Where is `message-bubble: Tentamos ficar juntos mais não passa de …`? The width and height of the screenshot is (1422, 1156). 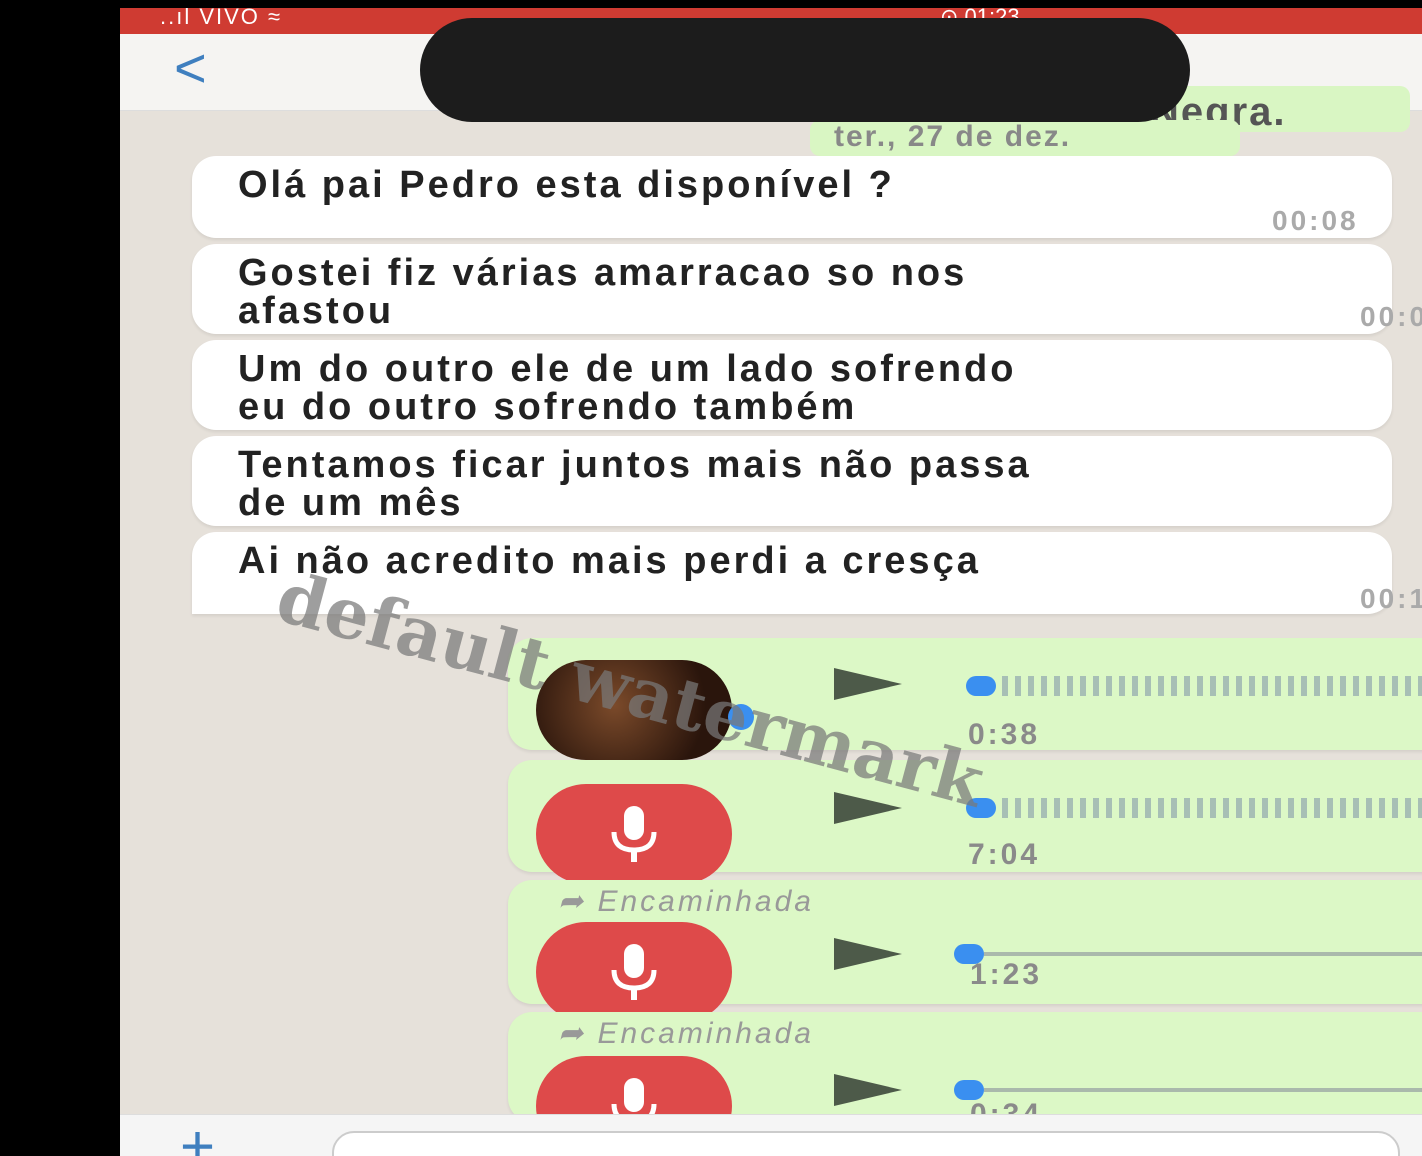
message-bubble: Tentamos ficar juntos mais não passa de … is located at coordinates (792, 481).